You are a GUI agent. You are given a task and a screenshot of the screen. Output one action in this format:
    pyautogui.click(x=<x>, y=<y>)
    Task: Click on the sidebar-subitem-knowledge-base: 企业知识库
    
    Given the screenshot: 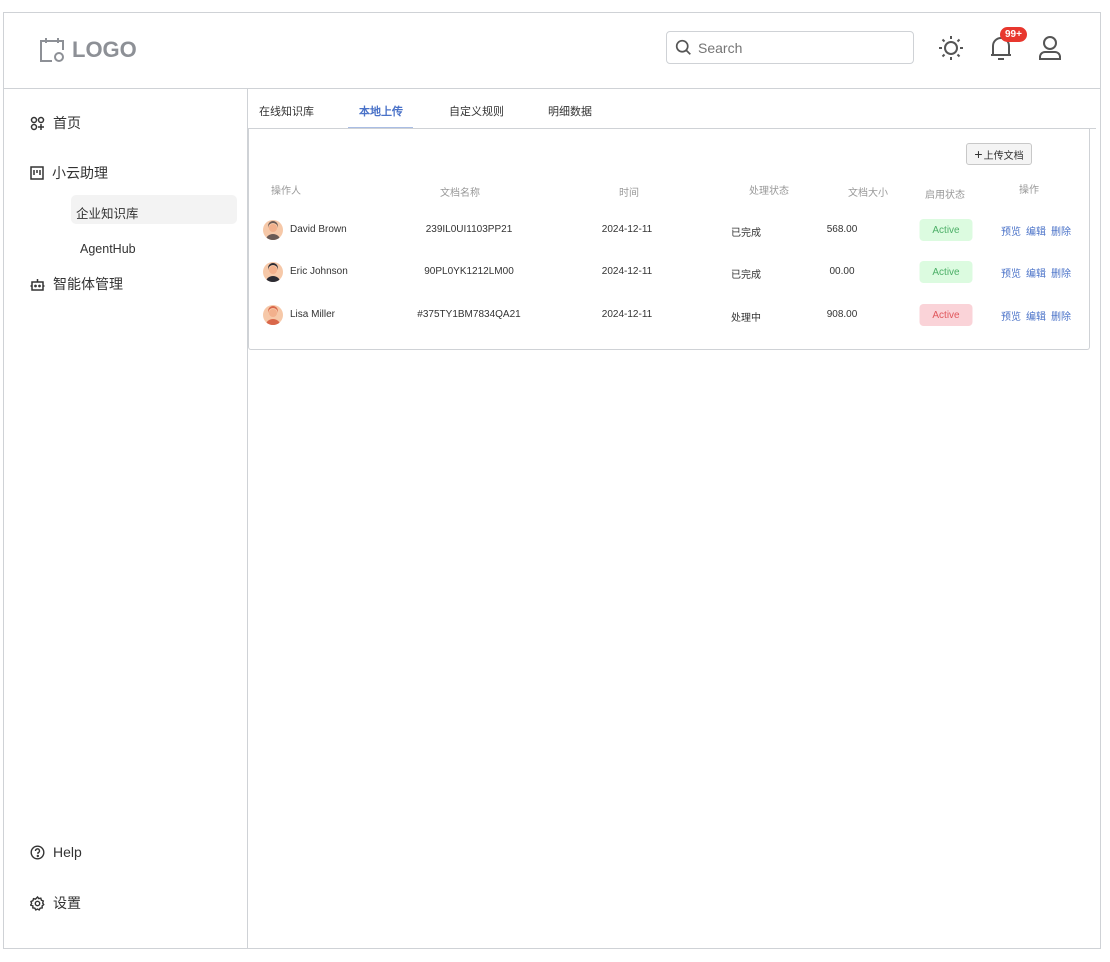 What is the action you would take?
    pyautogui.click(x=107, y=212)
    